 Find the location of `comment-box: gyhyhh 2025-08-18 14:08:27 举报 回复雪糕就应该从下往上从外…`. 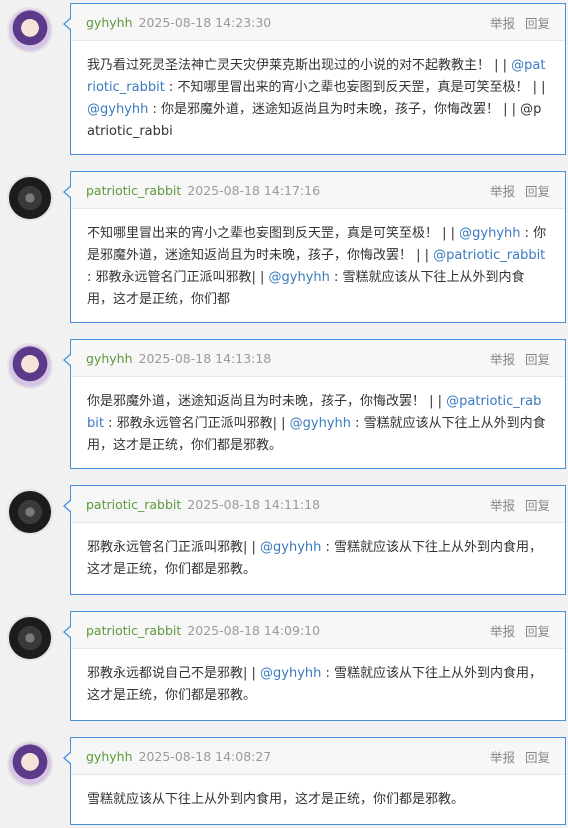

comment-box: gyhyhh 2025-08-18 14:08:27 举报 回复雪糕就应该从下往上从外… is located at coordinates (314, 781).